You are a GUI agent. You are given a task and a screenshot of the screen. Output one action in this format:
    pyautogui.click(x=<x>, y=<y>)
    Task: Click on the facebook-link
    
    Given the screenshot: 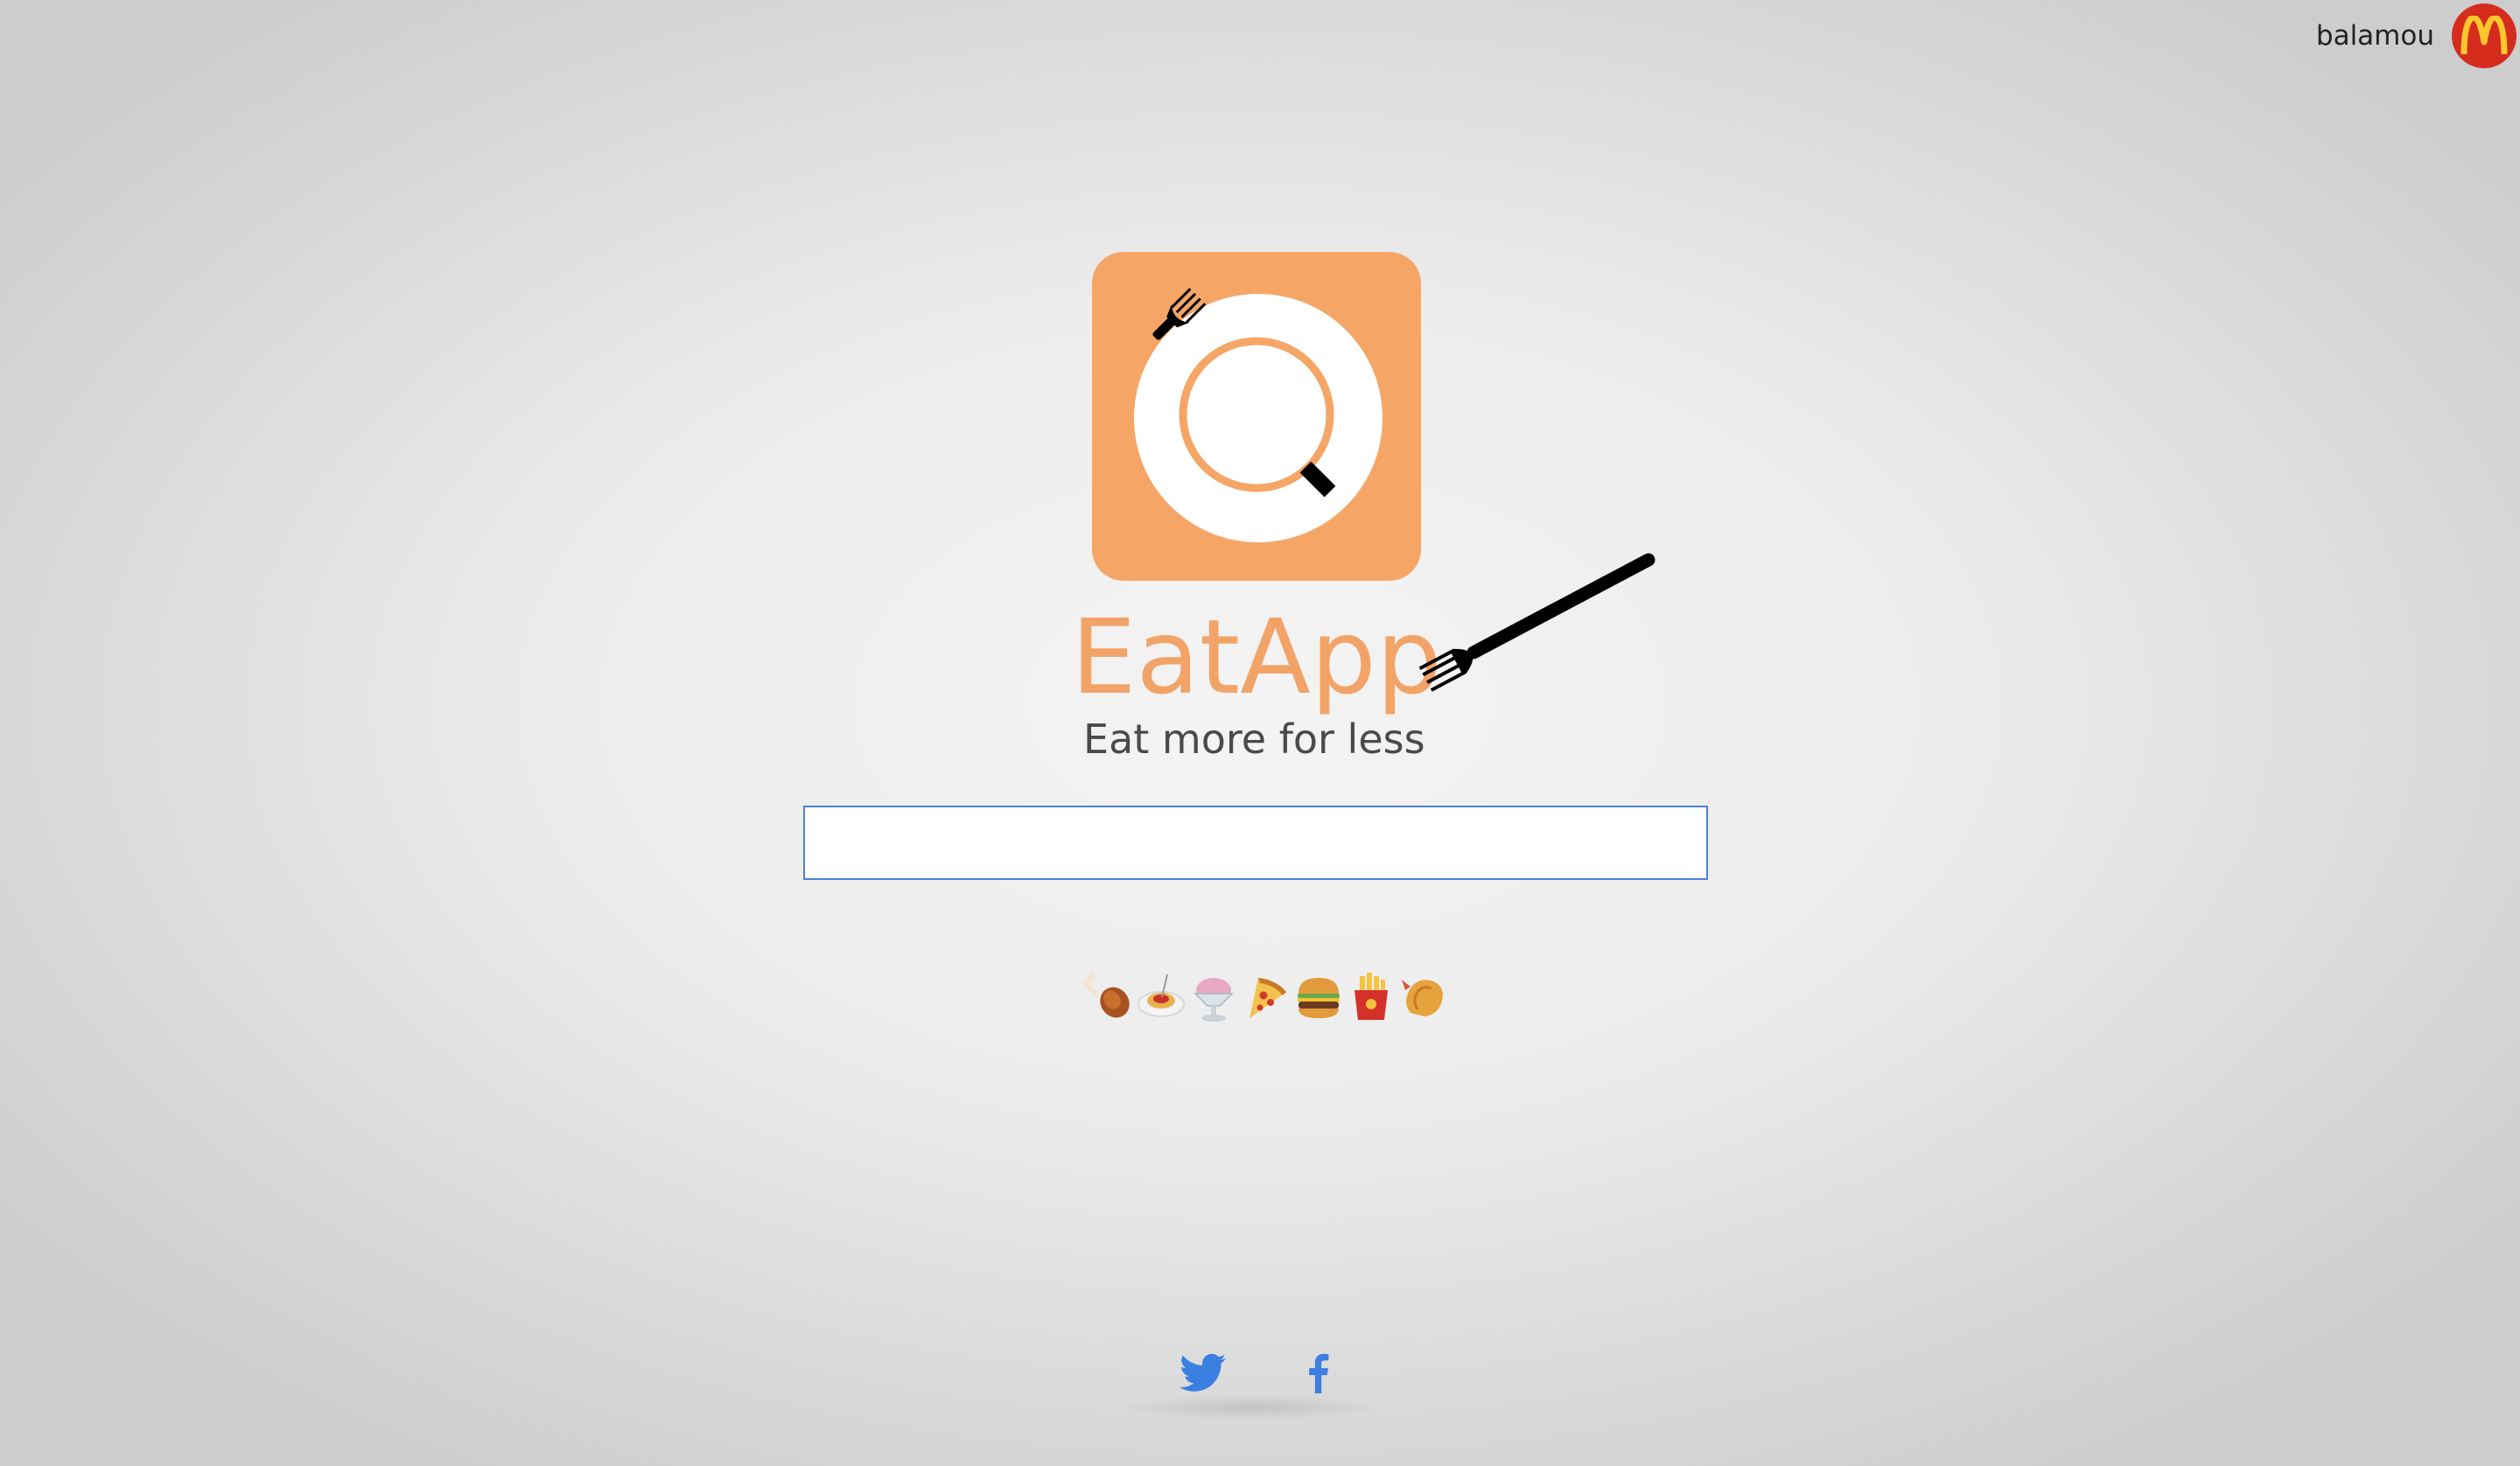 What is the action you would take?
    pyautogui.click(x=1318, y=1373)
    